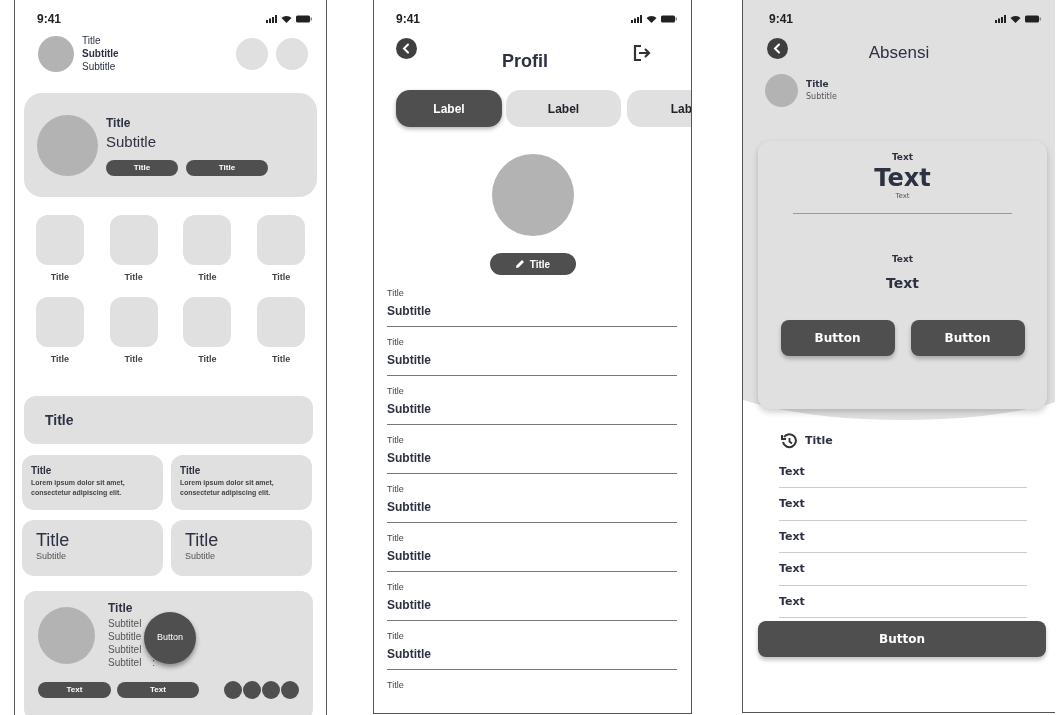  I want to click on main-button: Button, so click(902, 639).